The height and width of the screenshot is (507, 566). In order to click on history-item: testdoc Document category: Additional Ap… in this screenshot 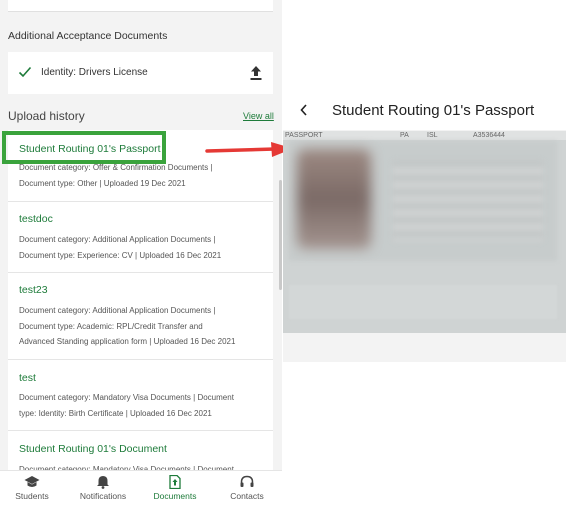, I will do `click(140, 237)`.